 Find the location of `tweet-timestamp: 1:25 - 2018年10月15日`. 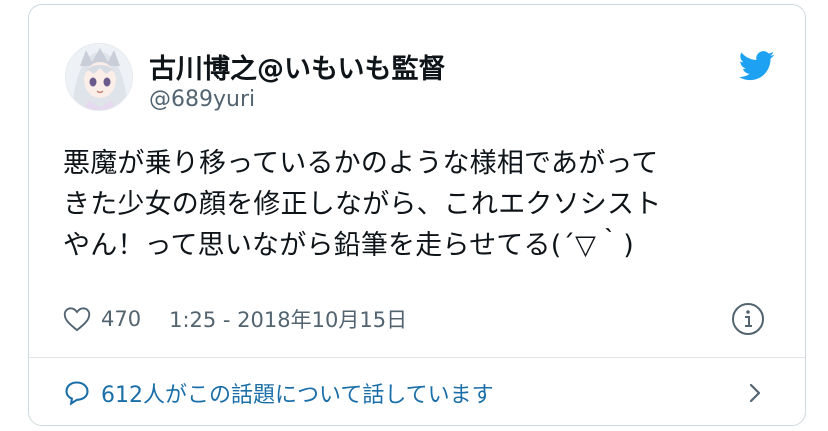

tweet-timestamp: 1:25 - 2018年10月15日 is located at coordinates (288, 319).